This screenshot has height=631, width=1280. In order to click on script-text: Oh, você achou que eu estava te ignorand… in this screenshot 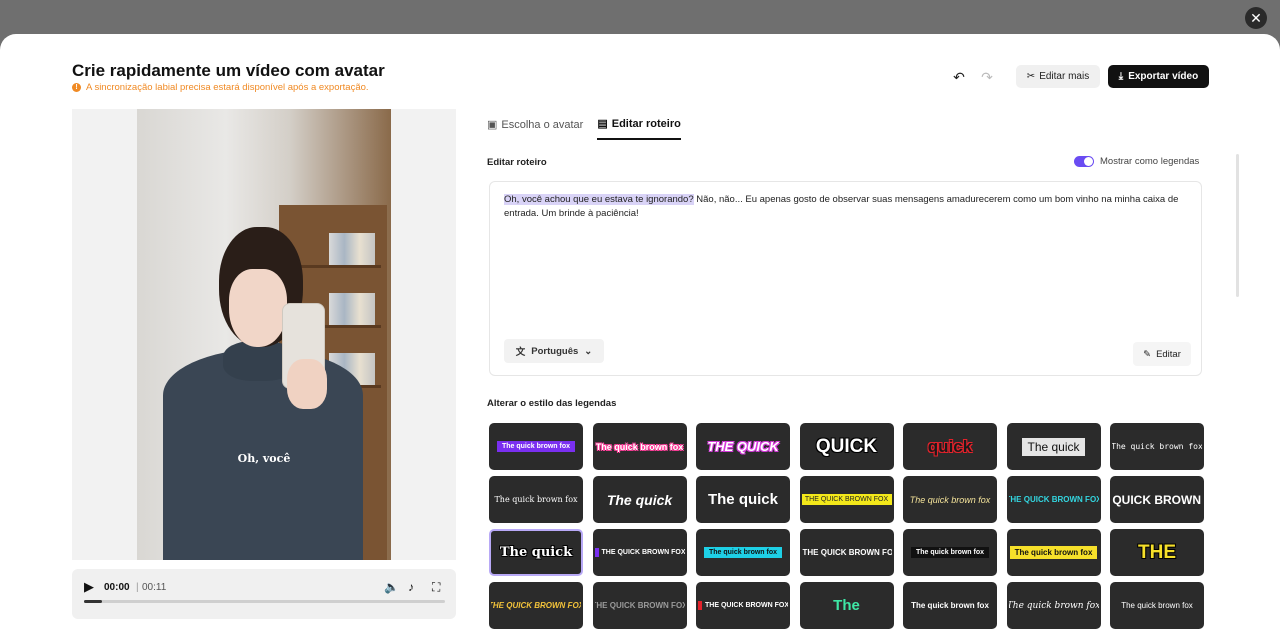, I will do `click(849, 207)`.